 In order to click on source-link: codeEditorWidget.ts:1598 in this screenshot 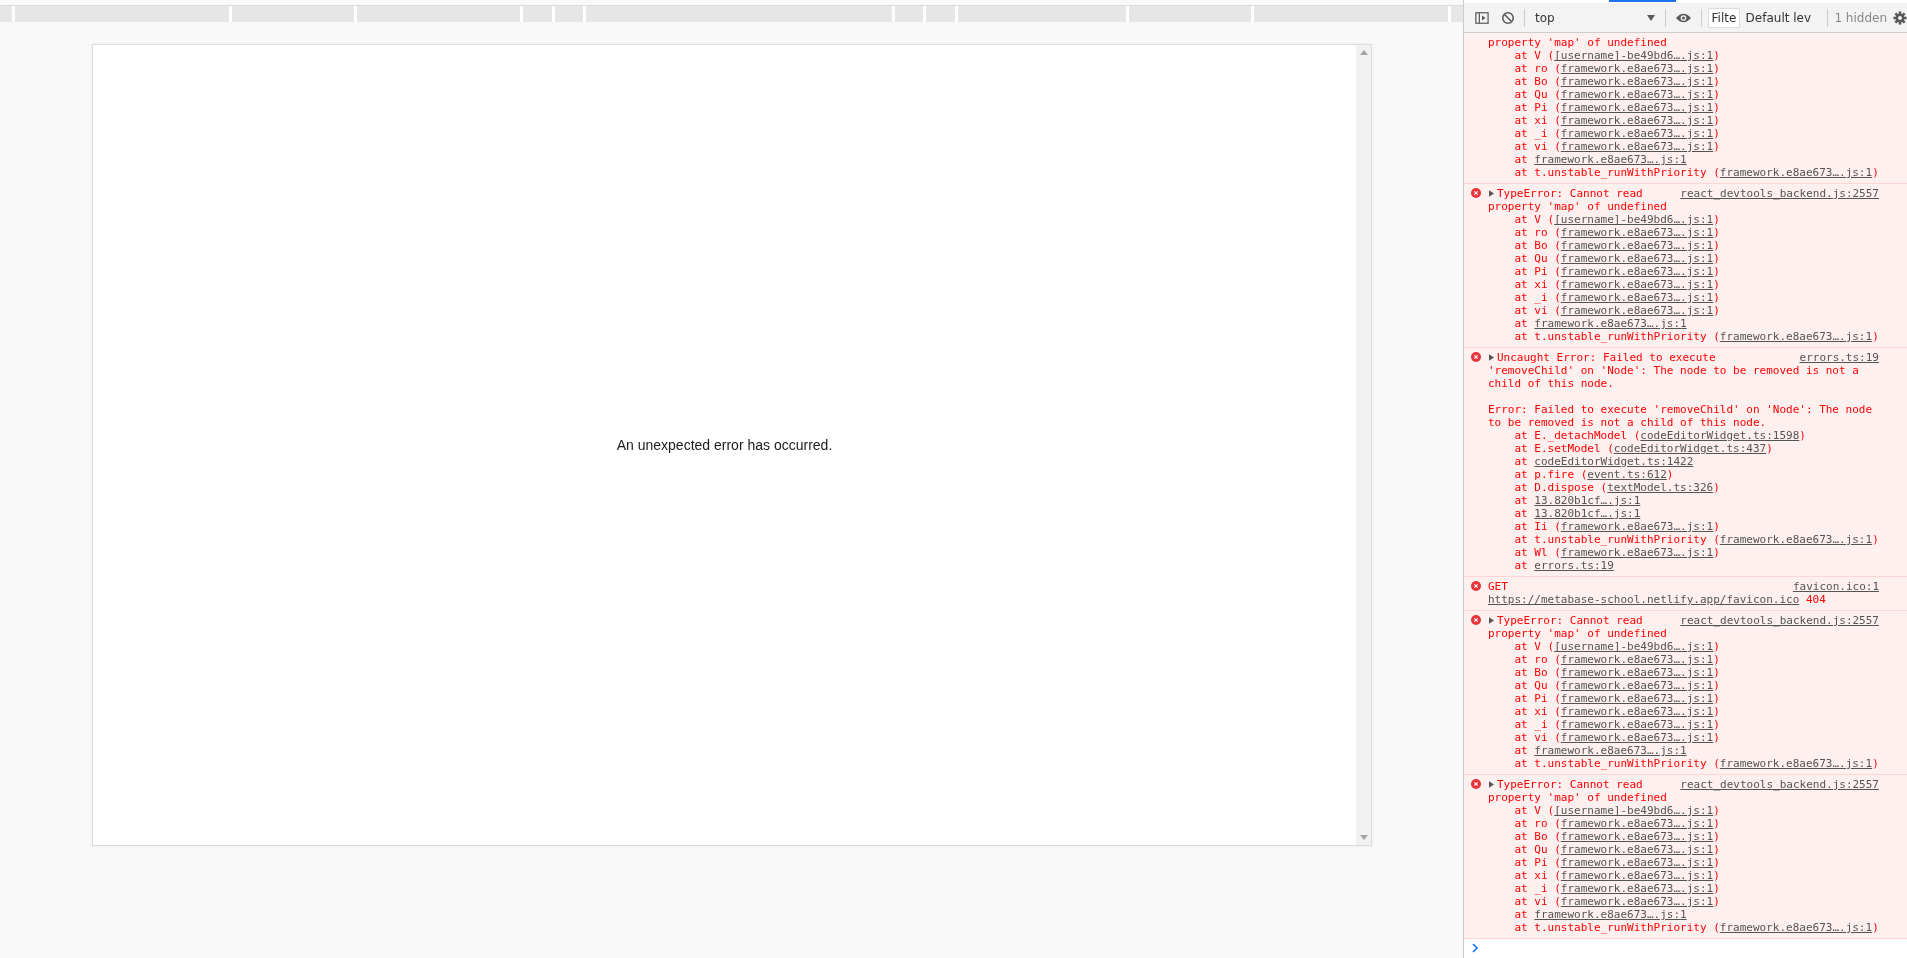, I will do `click(1720, 435)`.